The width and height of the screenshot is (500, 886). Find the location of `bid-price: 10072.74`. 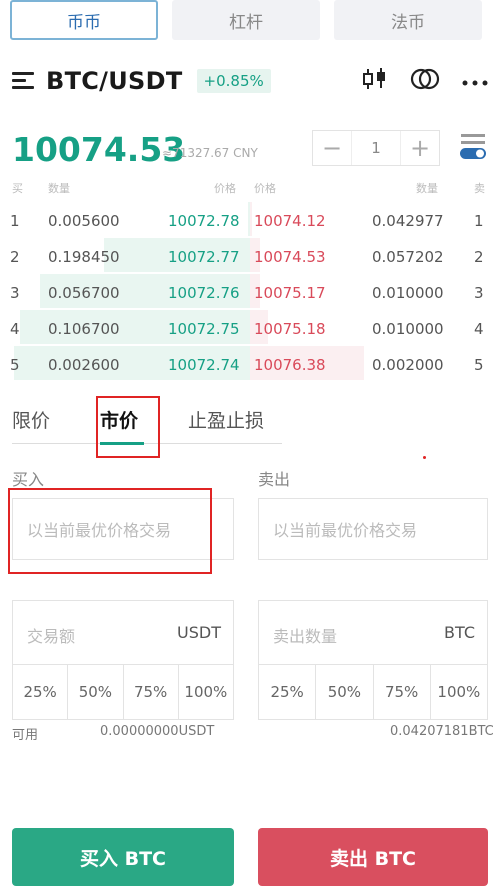

bid-price: 10072.74 is located at coordinates (204, 365).